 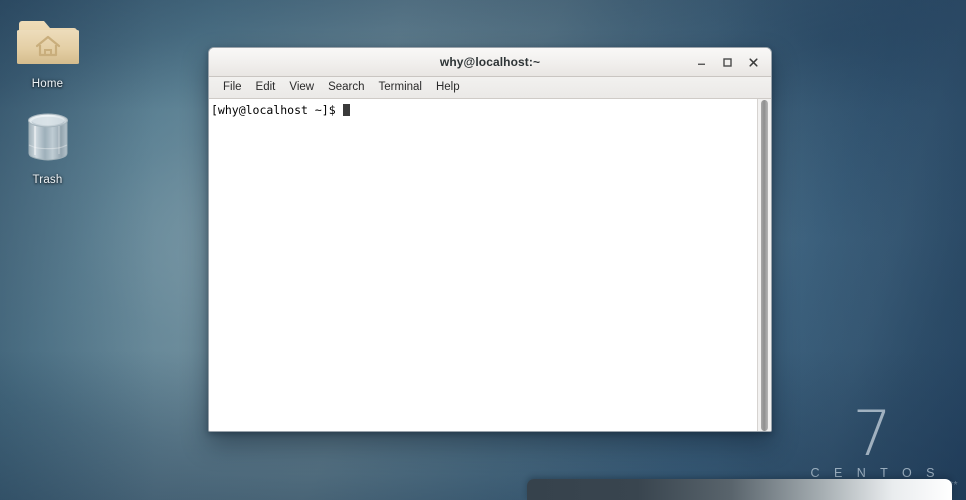 I want to click on desktop-icon-trash: Trash, so click(x=47, y=145).